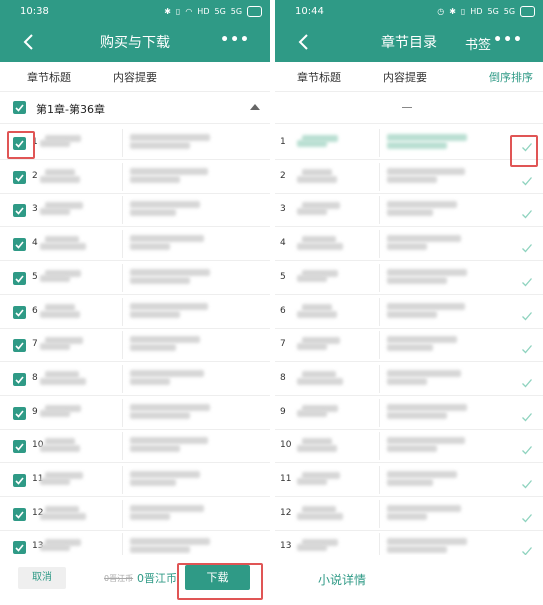 This screenshot has height=605, width=543. I want to click on novel-details-button: 小说详情, so click(342, 579).